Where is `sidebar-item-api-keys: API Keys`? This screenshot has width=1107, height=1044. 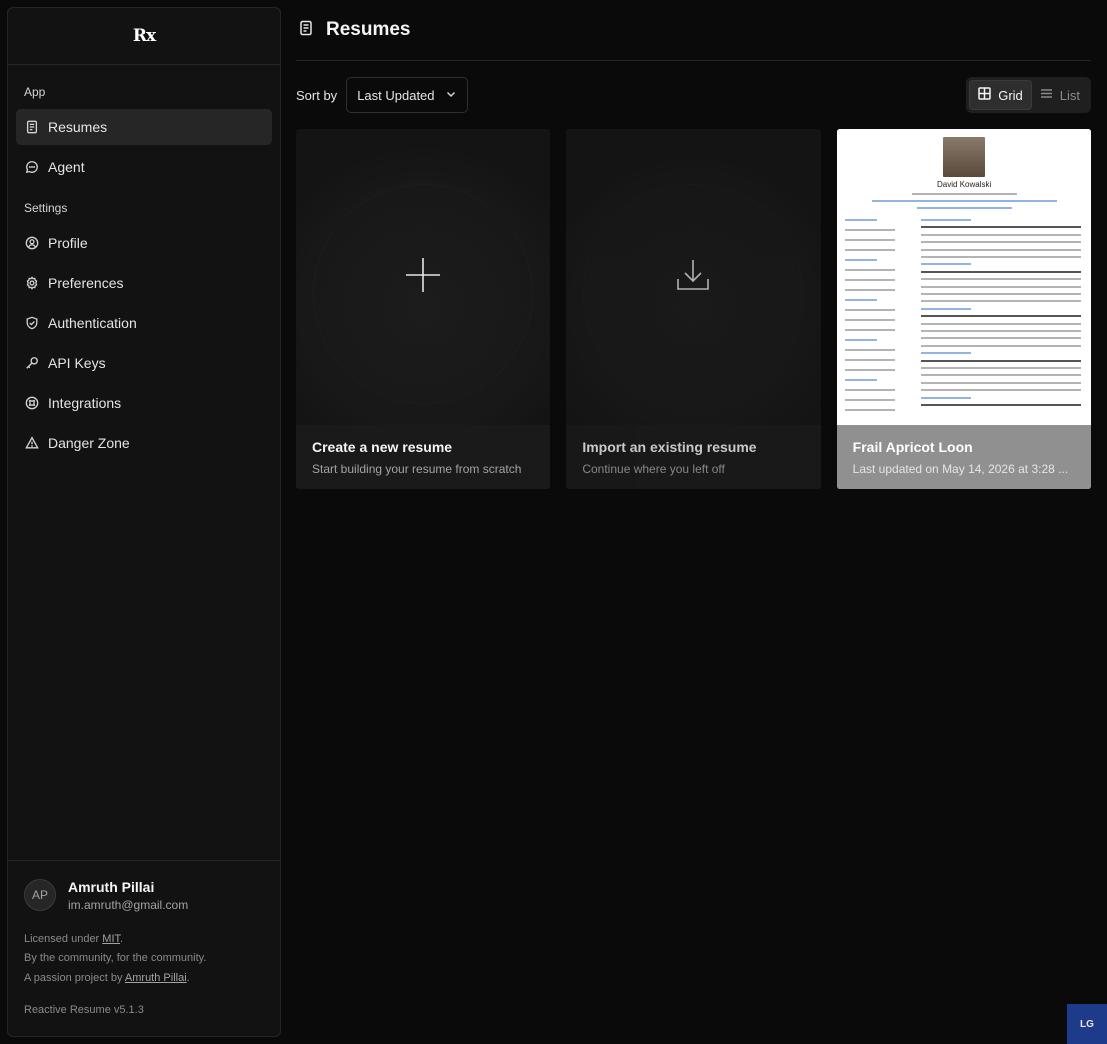 sidebar-item-api-keys: API Keys is located at coordinates (144, 363).